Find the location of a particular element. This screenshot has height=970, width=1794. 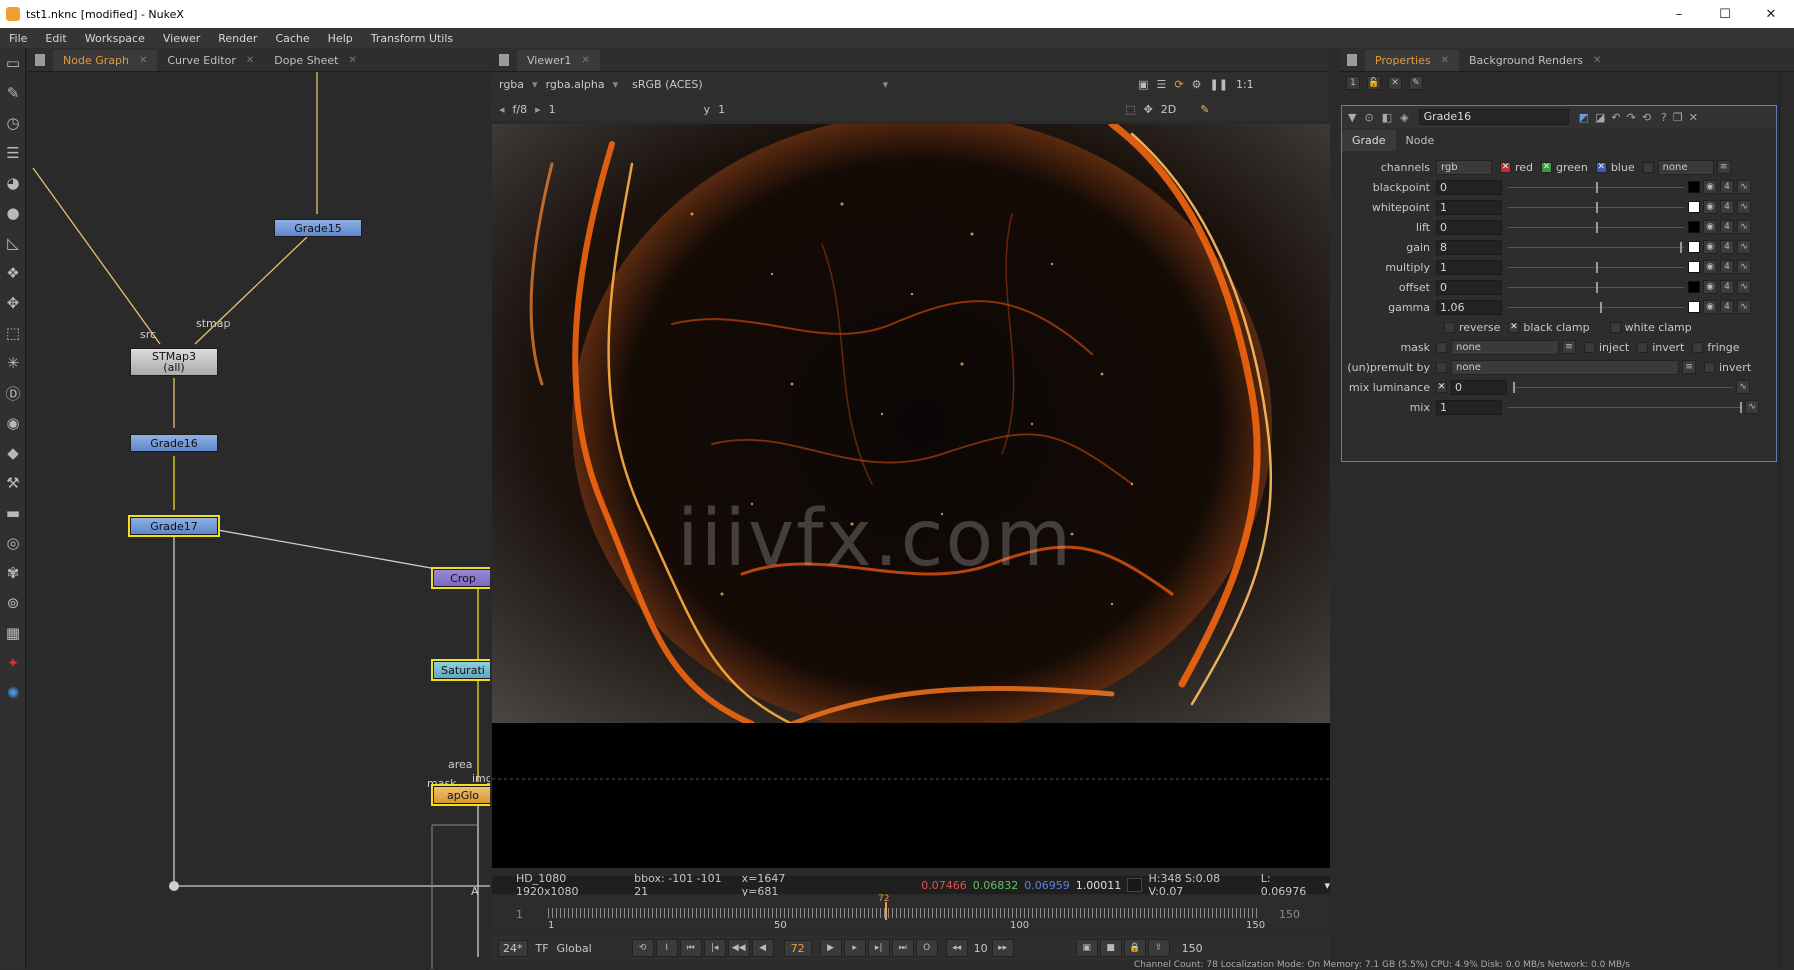

tab-properties: Properties ✕ is located at coordinates (1412, 60).